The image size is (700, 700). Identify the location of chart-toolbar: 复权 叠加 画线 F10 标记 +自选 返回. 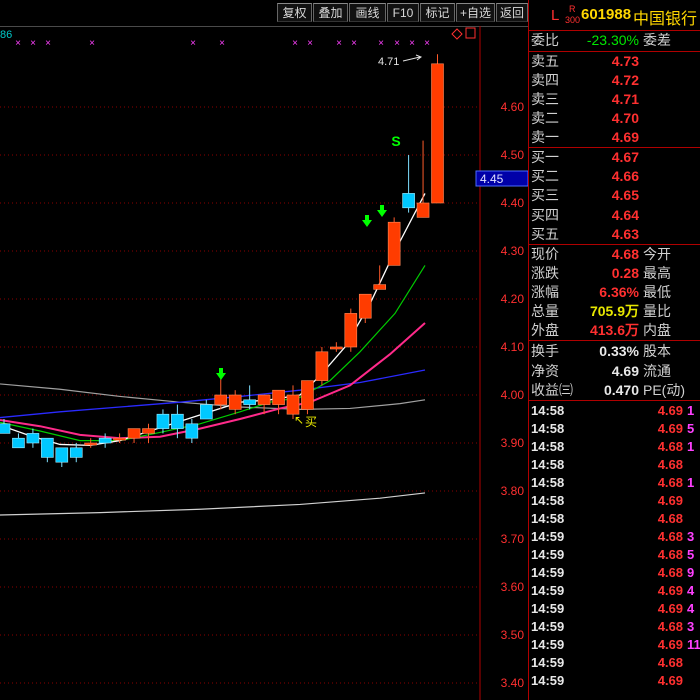
(264, 13).